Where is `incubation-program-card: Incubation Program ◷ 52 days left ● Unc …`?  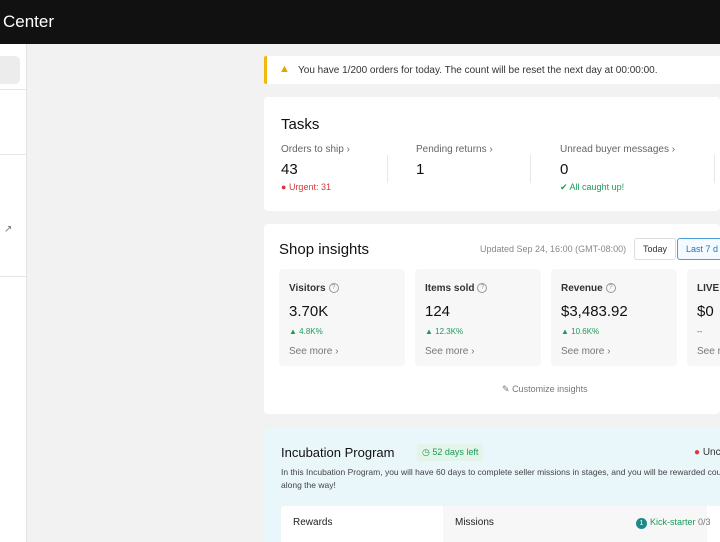
incubation-program-card: Incubation Program ◷ 52 days left ● Unc … is located at coordinates (492, 485).